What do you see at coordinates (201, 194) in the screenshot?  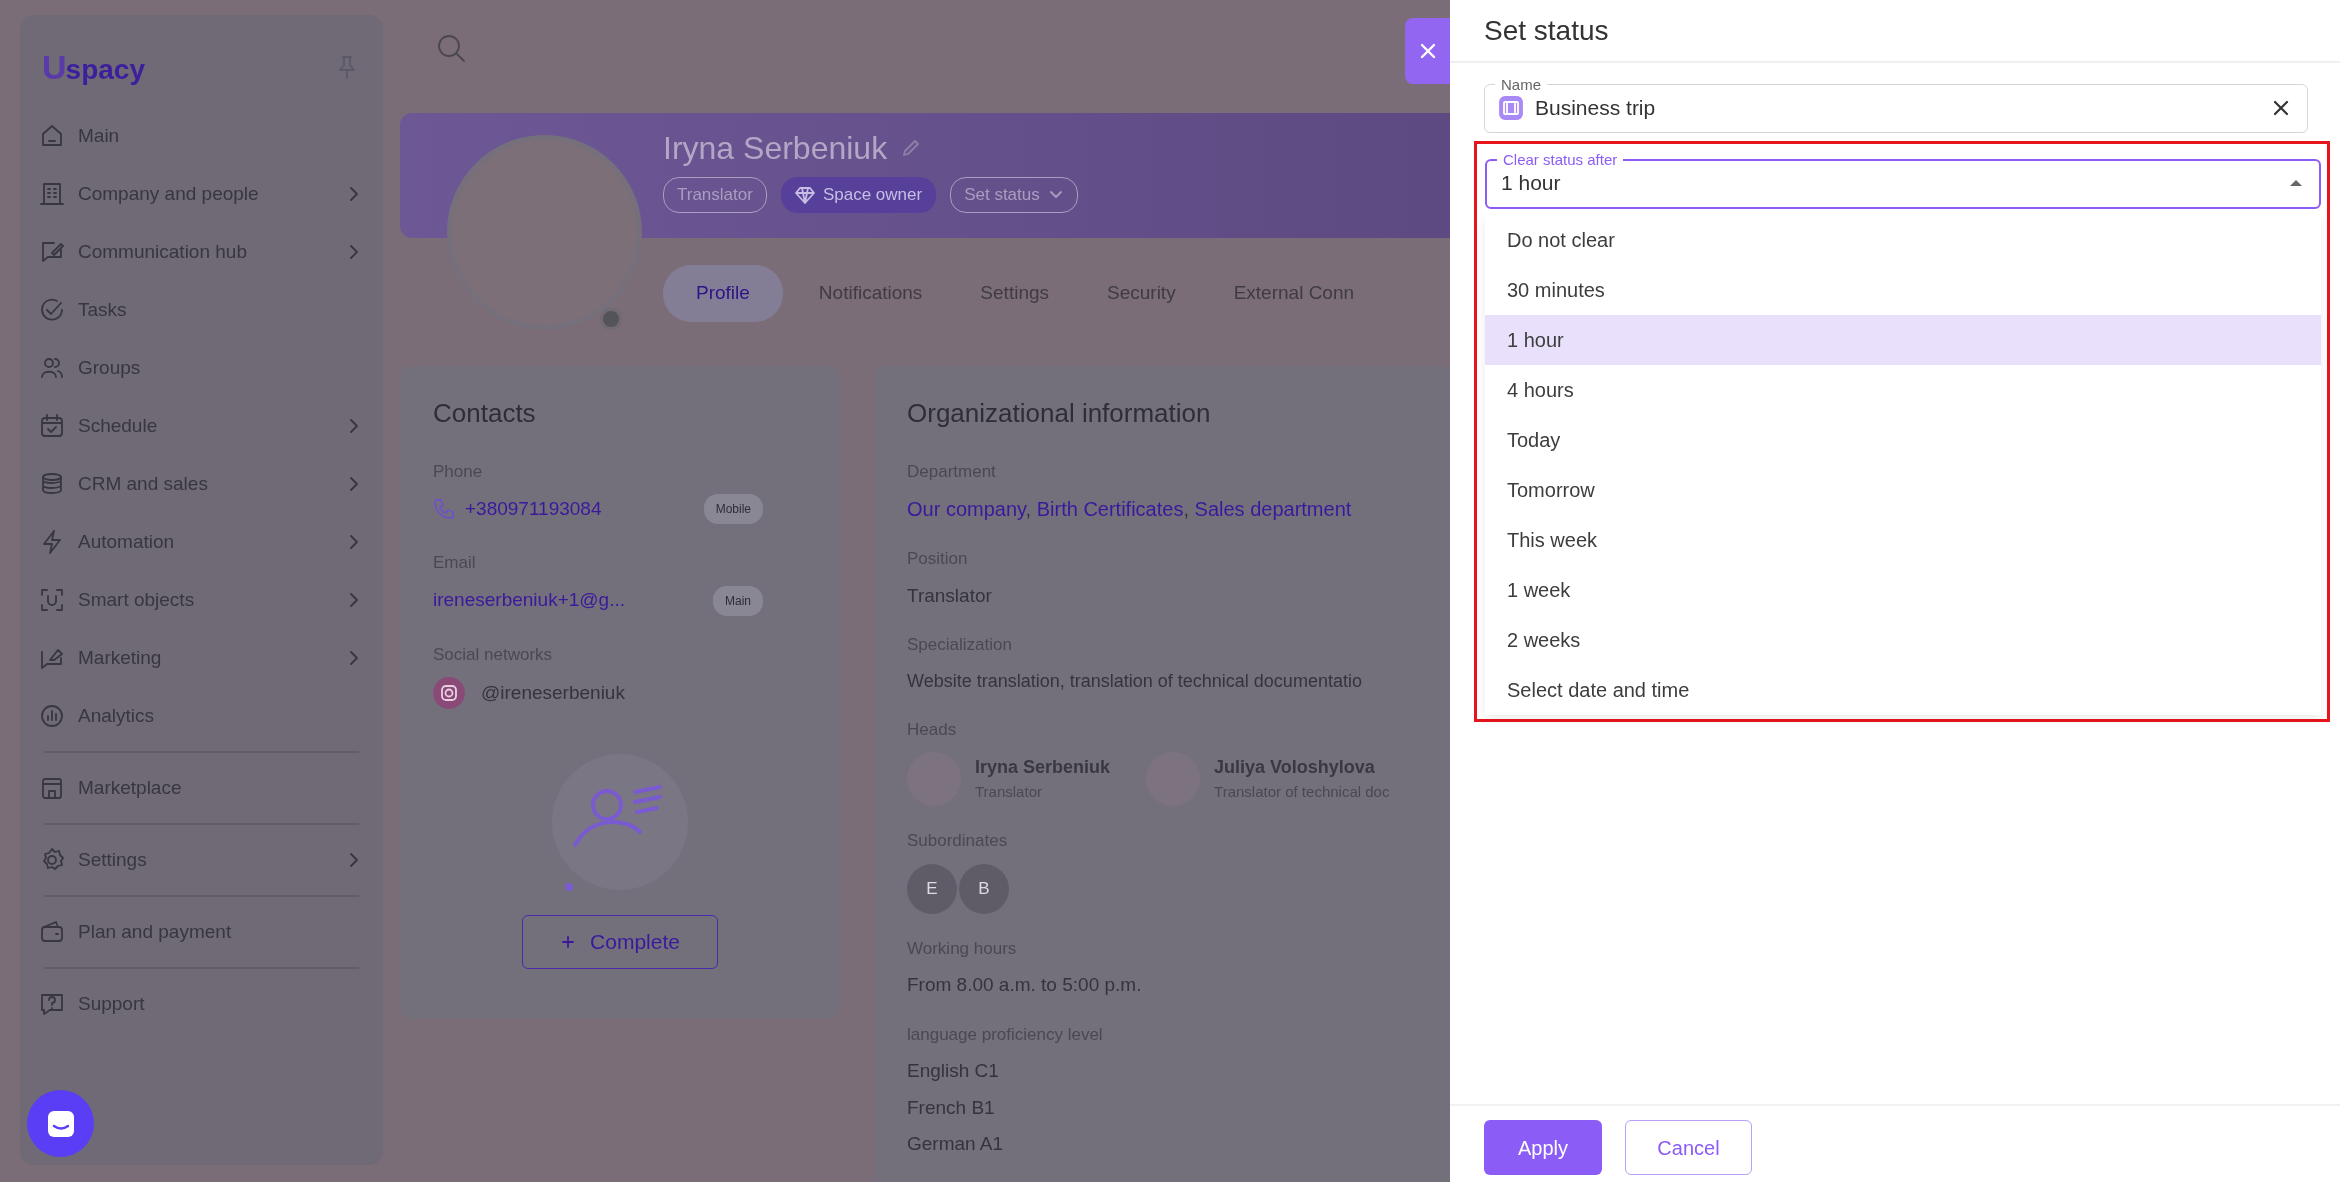 I see `sidebar-item: Company and people` at bounding box center [201, 194].